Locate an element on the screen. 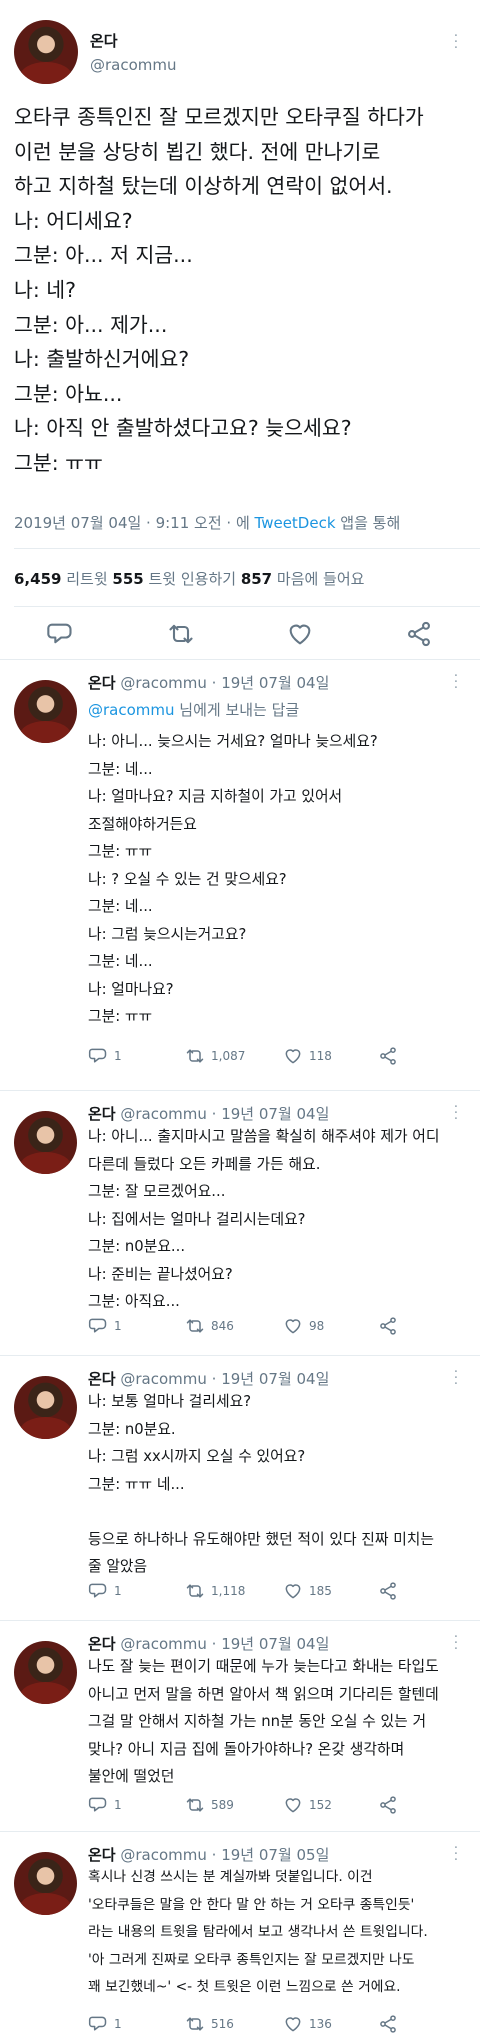 Image resolution: width=480 pixels, height=2044 pixels. reply-actions: 1 846 98 is located at coordinates (284, 1327).